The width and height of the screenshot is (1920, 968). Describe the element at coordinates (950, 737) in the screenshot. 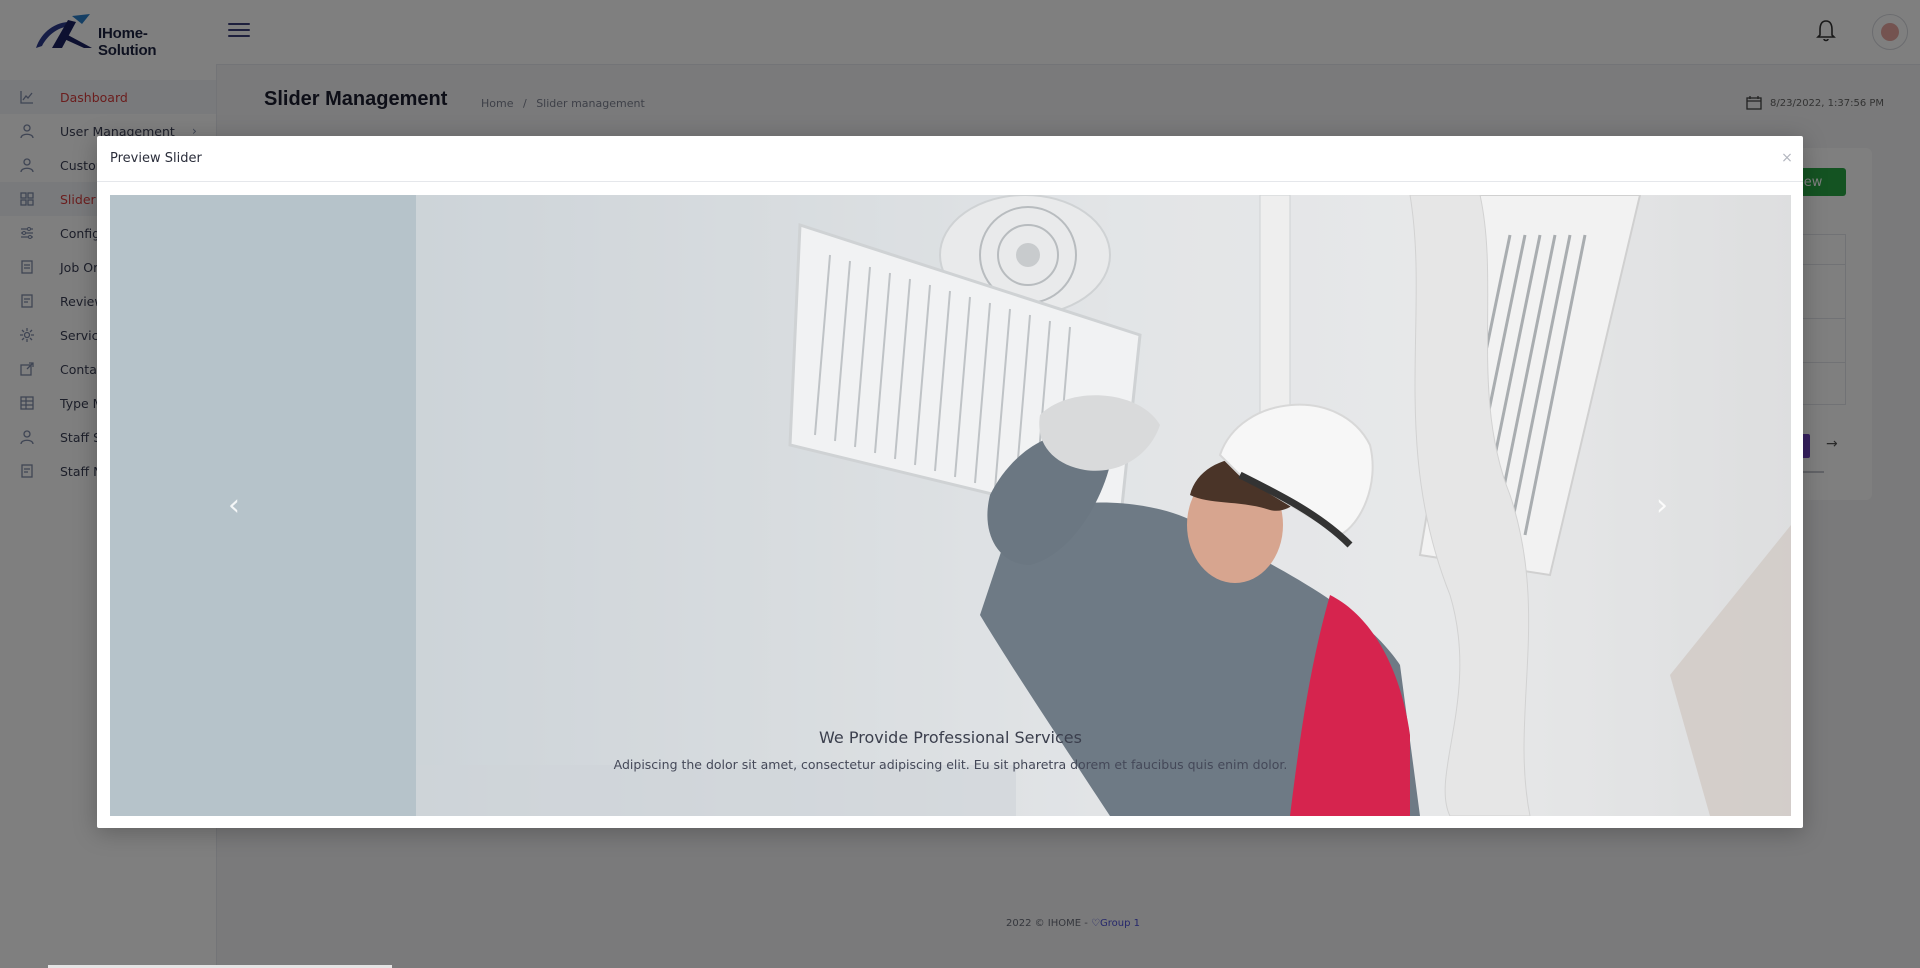

I see `slide-caption-title: We Provide Professional Services` at that location.